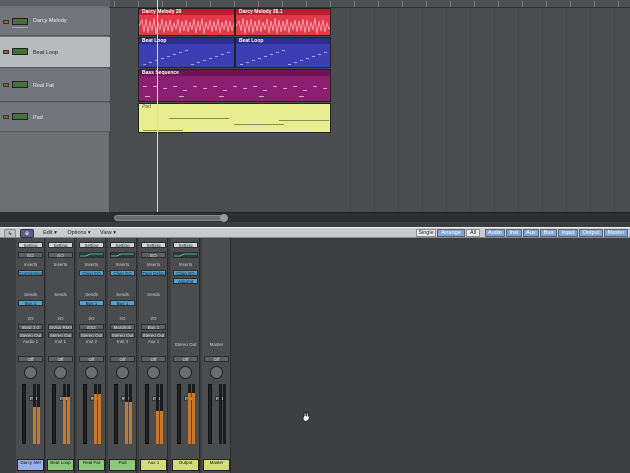  What do you see at coordinates (55, 85) in the screenshot?
I see `track-row-real-fat: Real Fat` at bounding box center [55, 85].